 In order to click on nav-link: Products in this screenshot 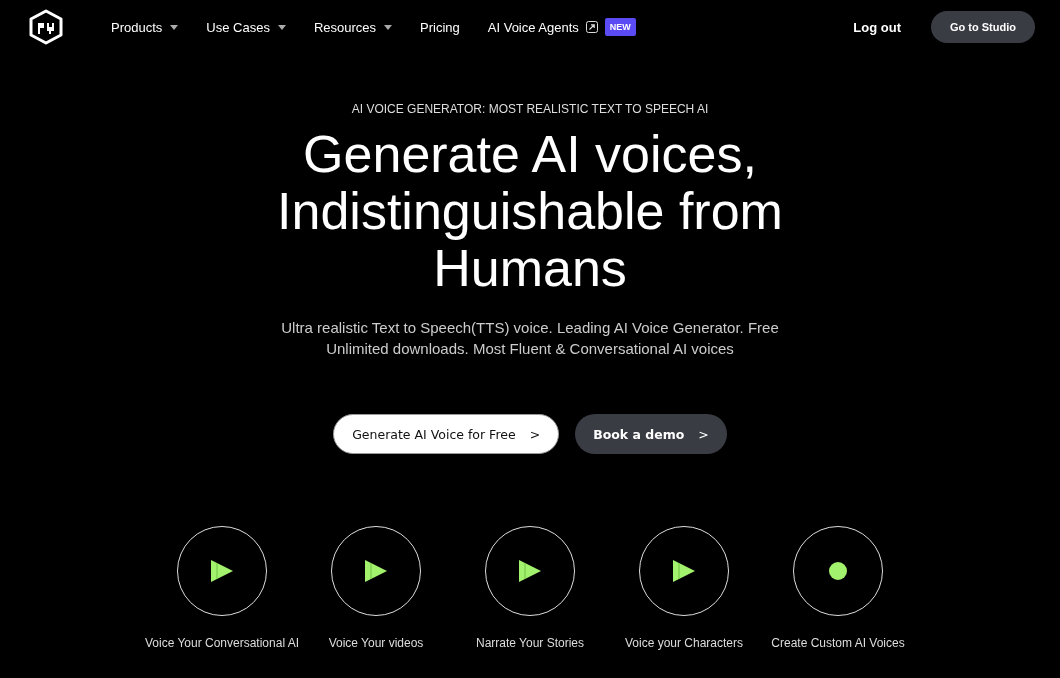, I will do `click(145, 27)`.